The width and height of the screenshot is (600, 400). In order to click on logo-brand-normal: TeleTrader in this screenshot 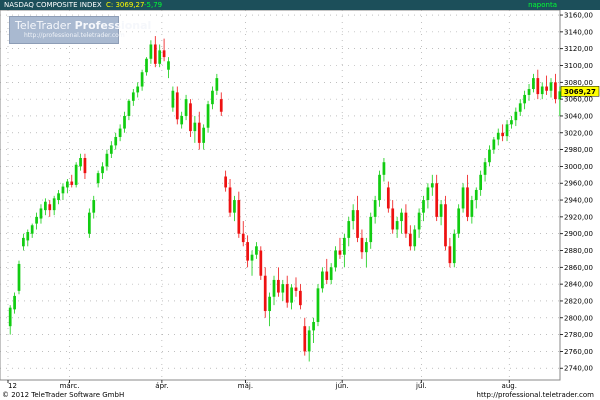, I will do `click(43, 25)`.